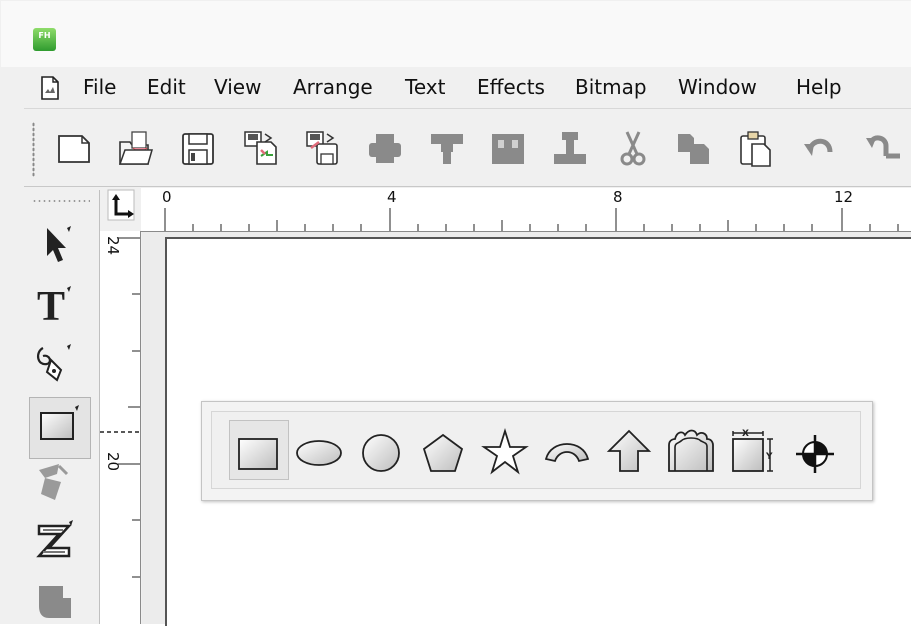 The width and height of the screenshot is (911, 626). Describe the element at coordinates (467, 148) in the screenshot. I see `main-toolbar` at that location.